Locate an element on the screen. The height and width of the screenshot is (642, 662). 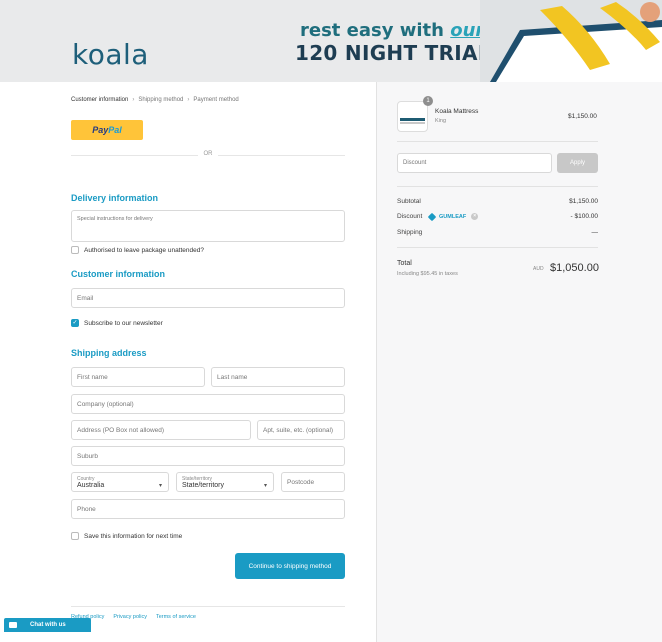
header-banner: koala rest easy with our 120 NIGHT TRIAL is located at coordinates (331, 41).